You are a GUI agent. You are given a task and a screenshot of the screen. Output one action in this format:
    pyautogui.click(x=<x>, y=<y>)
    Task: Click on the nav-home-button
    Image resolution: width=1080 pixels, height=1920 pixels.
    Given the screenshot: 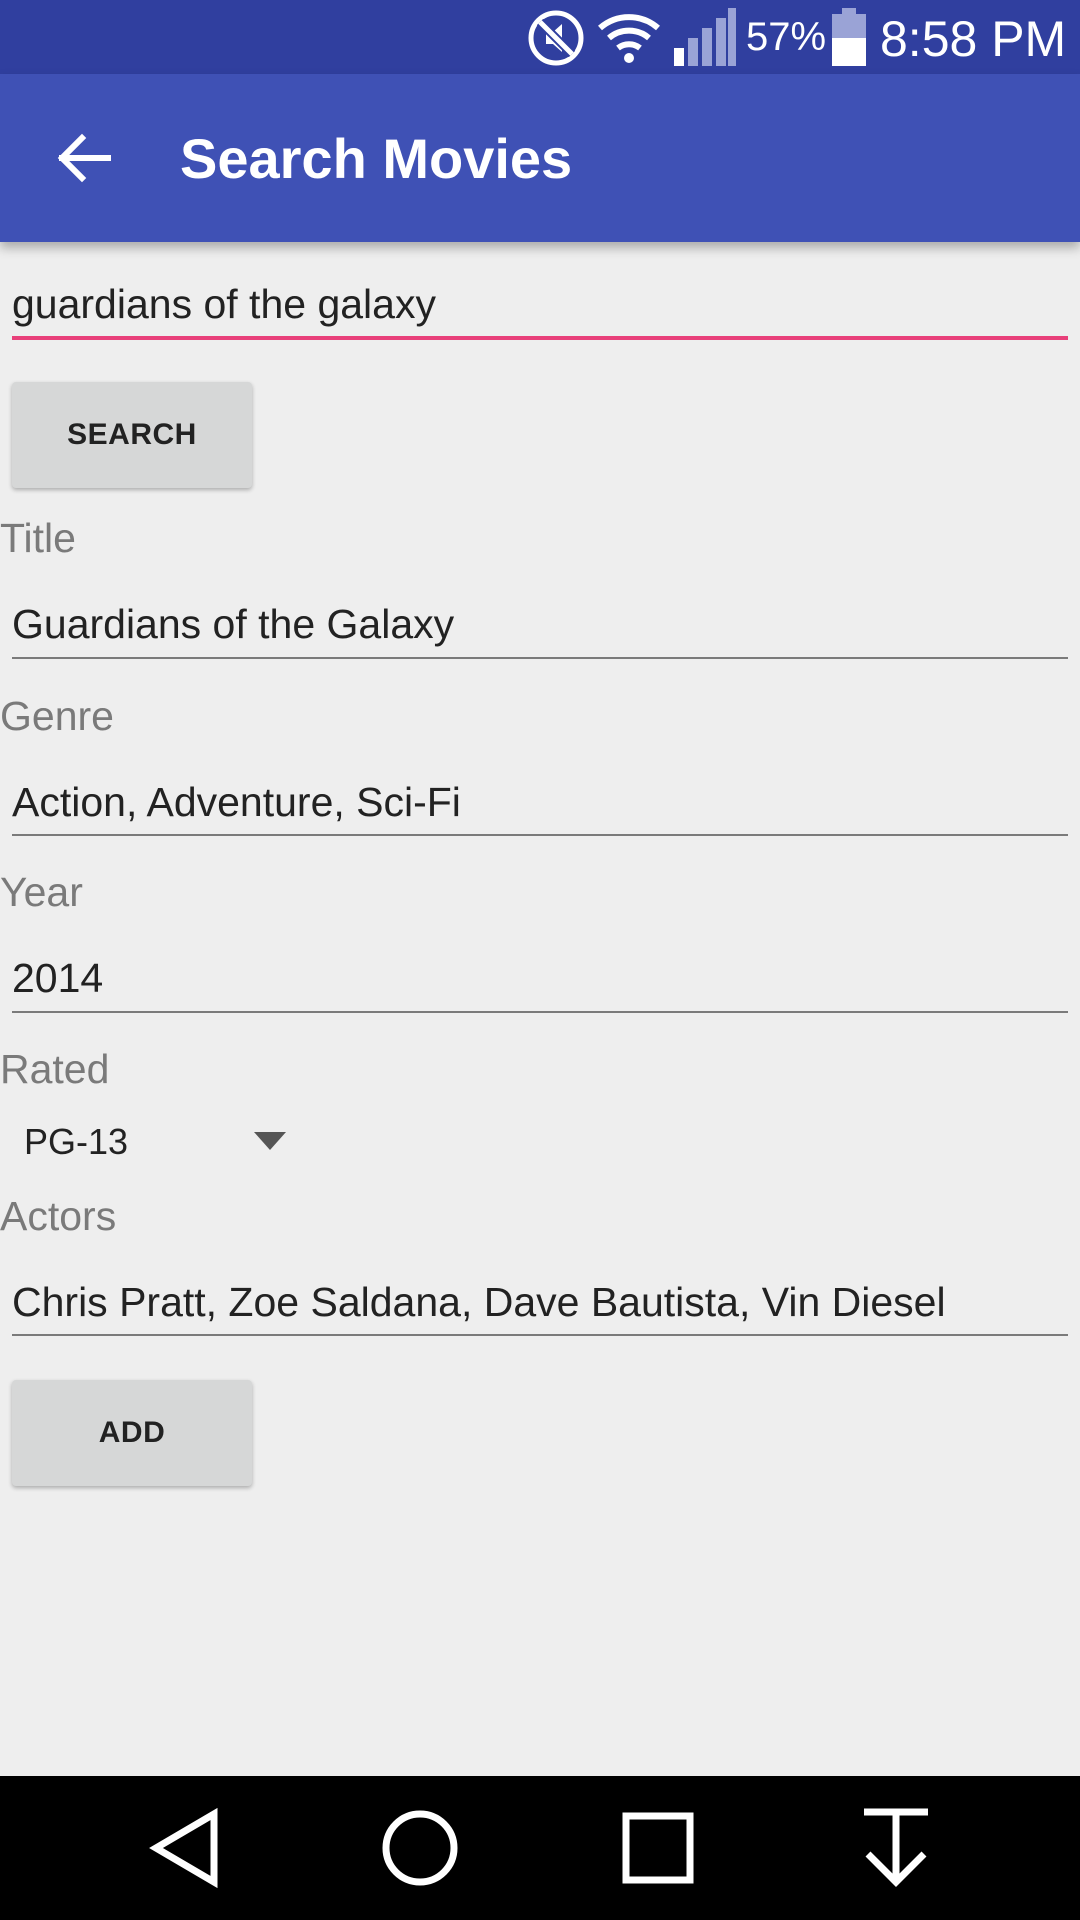 What is the action you would take?
    pyautogui.click(x=420, y=1848)
    